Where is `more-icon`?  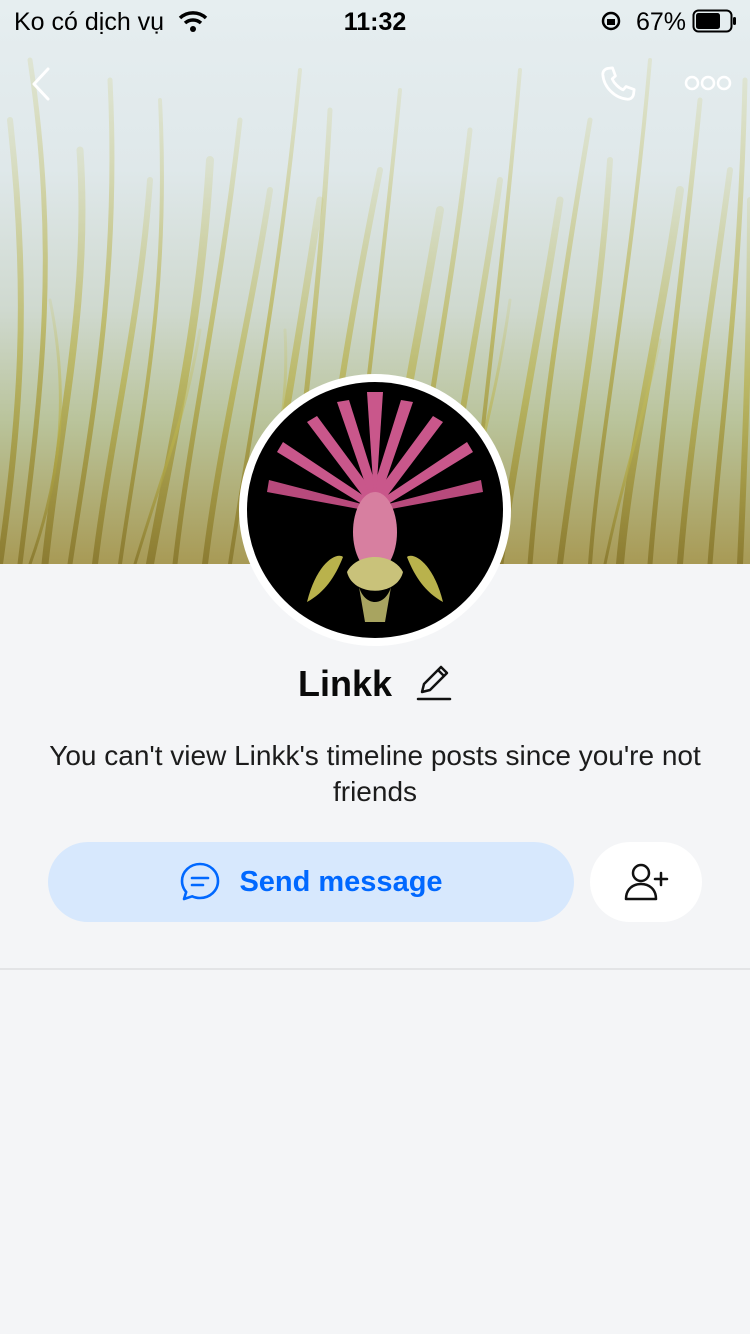
more-icon is located at coordinates (708, 83).